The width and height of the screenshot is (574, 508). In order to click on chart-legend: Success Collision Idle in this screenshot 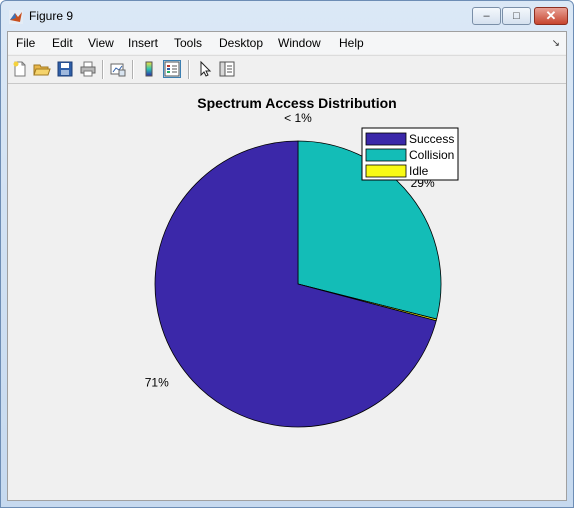, I will do `click(410, 154)`.